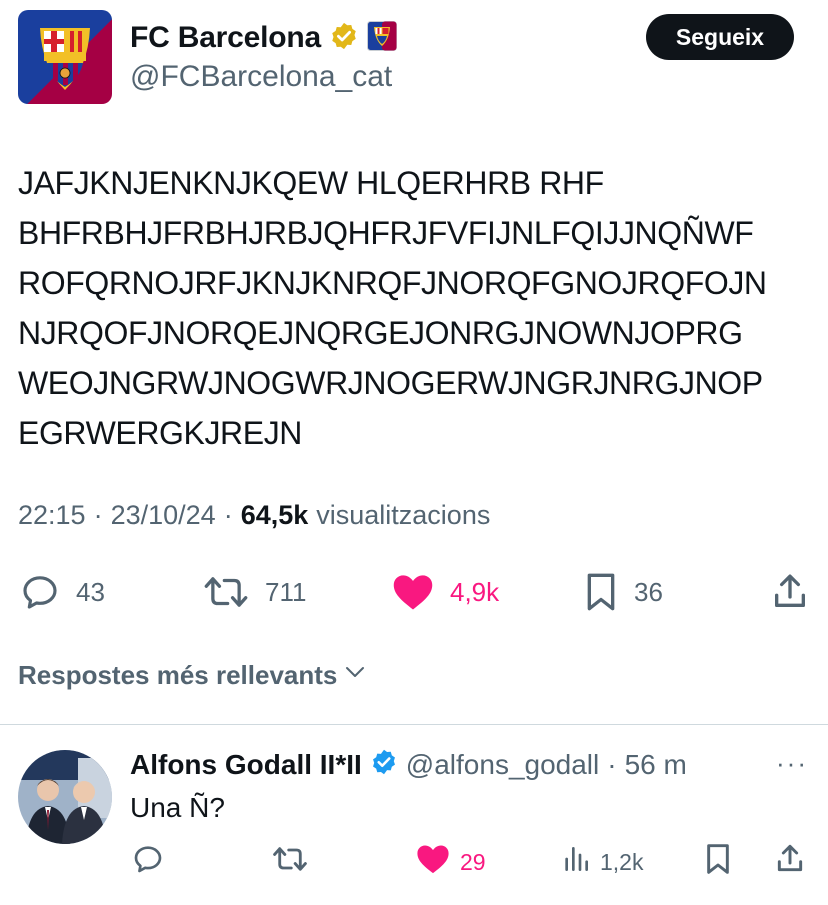  I want to click on reply-views-count: 1,2k, so click(622, 861).